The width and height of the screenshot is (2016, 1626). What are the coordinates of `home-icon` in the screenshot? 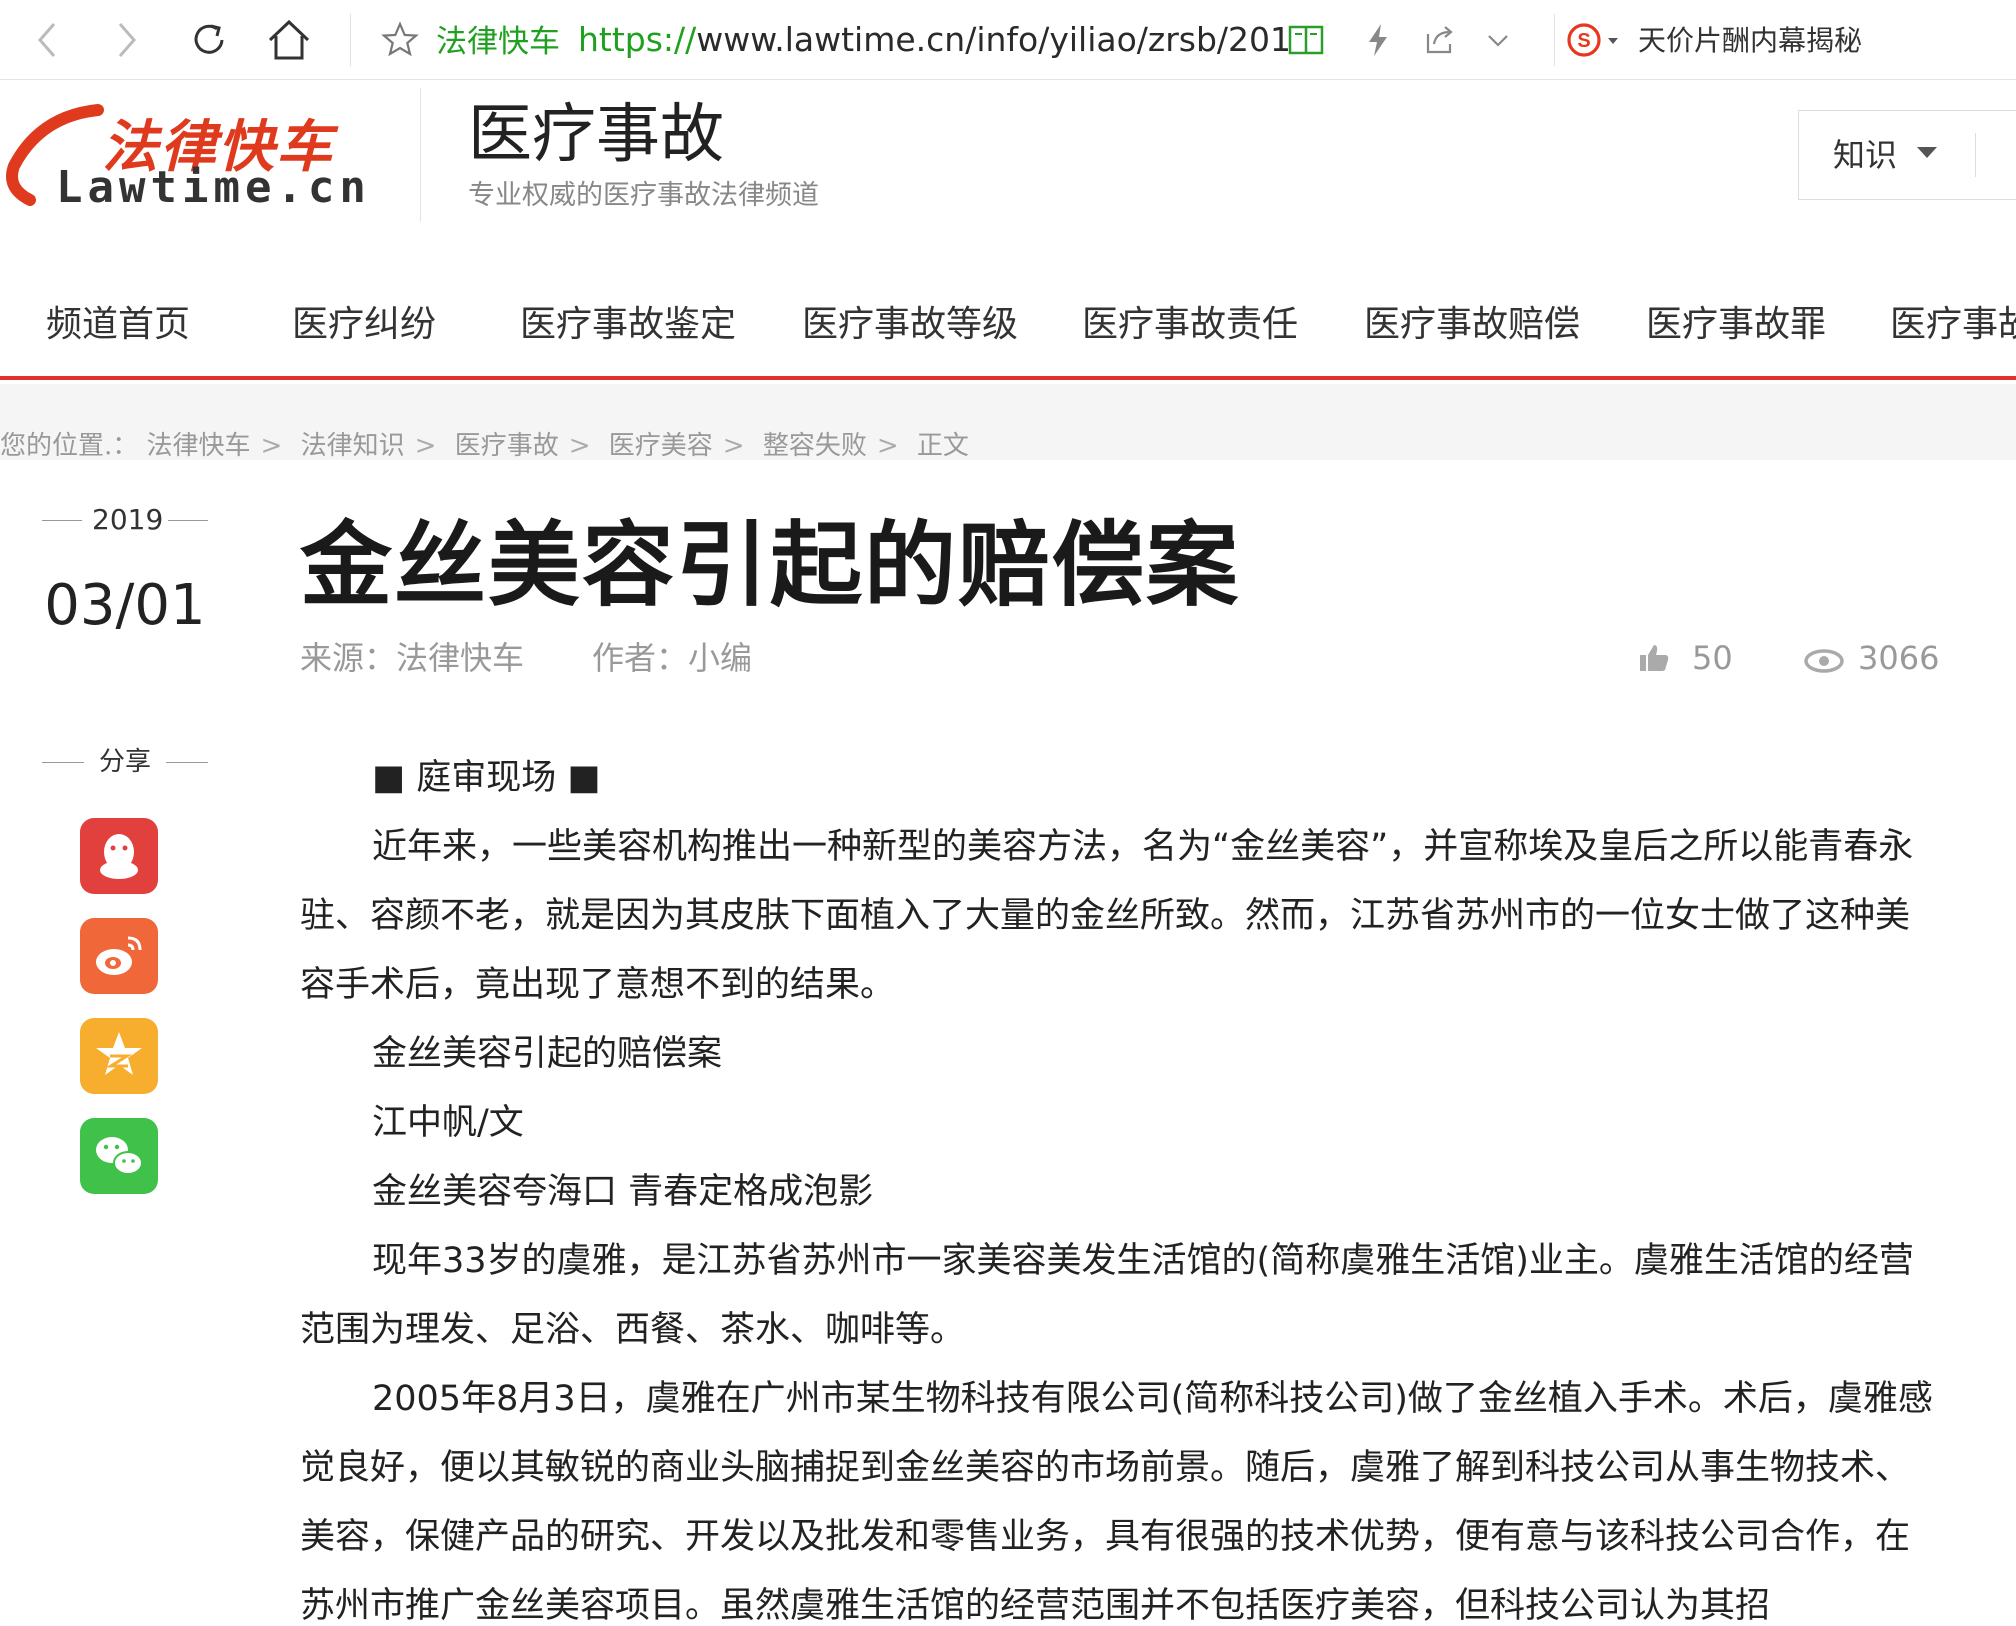 It's located at (289, 40).